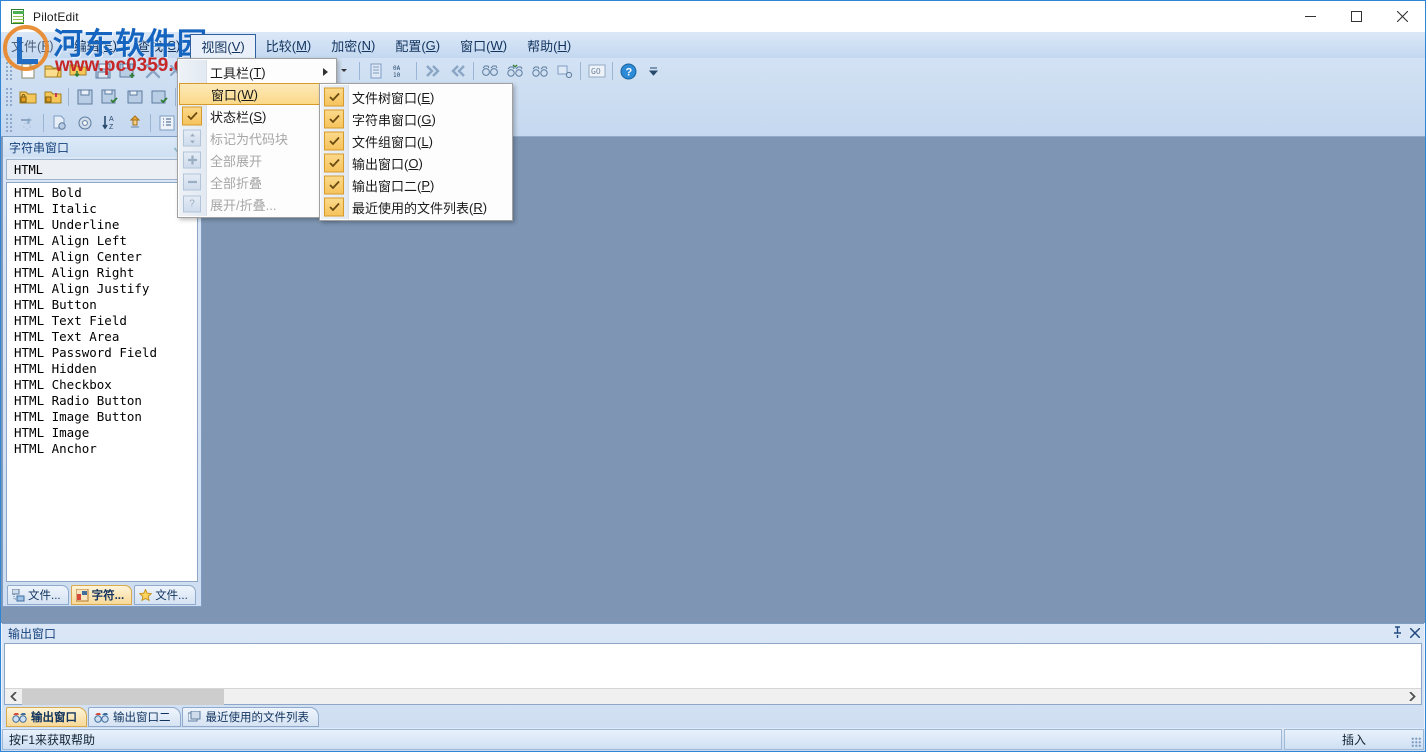 The height and width of the screenshot is (752, 1426). What do you see at coordinates (102, 225) in the screenshot?
I see `list-item: HTML Underline` at bounding box center [102, 225].